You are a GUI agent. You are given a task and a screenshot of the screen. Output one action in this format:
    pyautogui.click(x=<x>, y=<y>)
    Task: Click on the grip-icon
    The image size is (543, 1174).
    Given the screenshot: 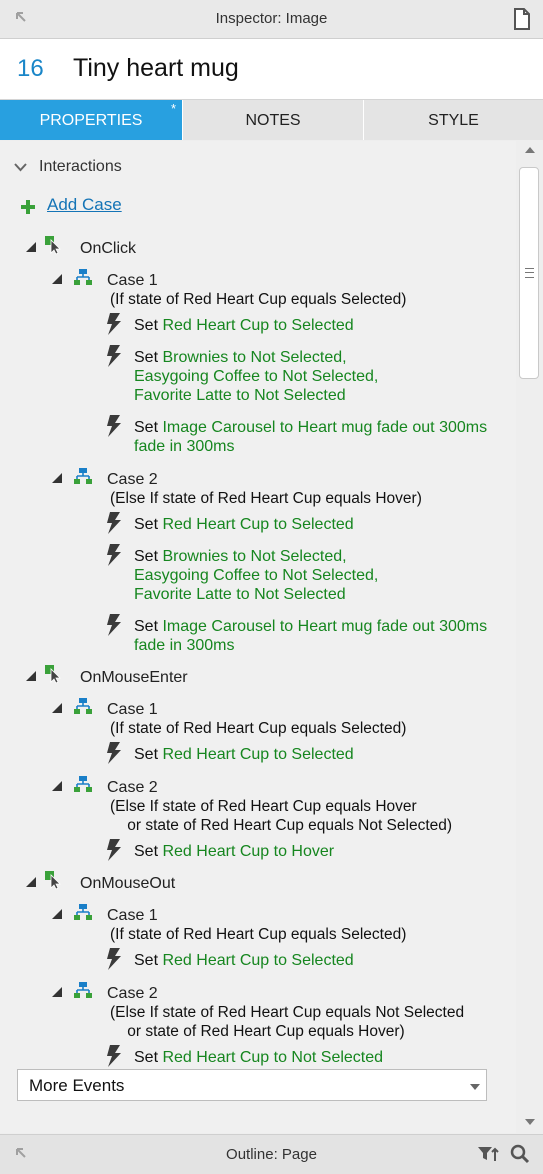 What is the action you would take?
    pyautogui.click(x=529, y=273)
    